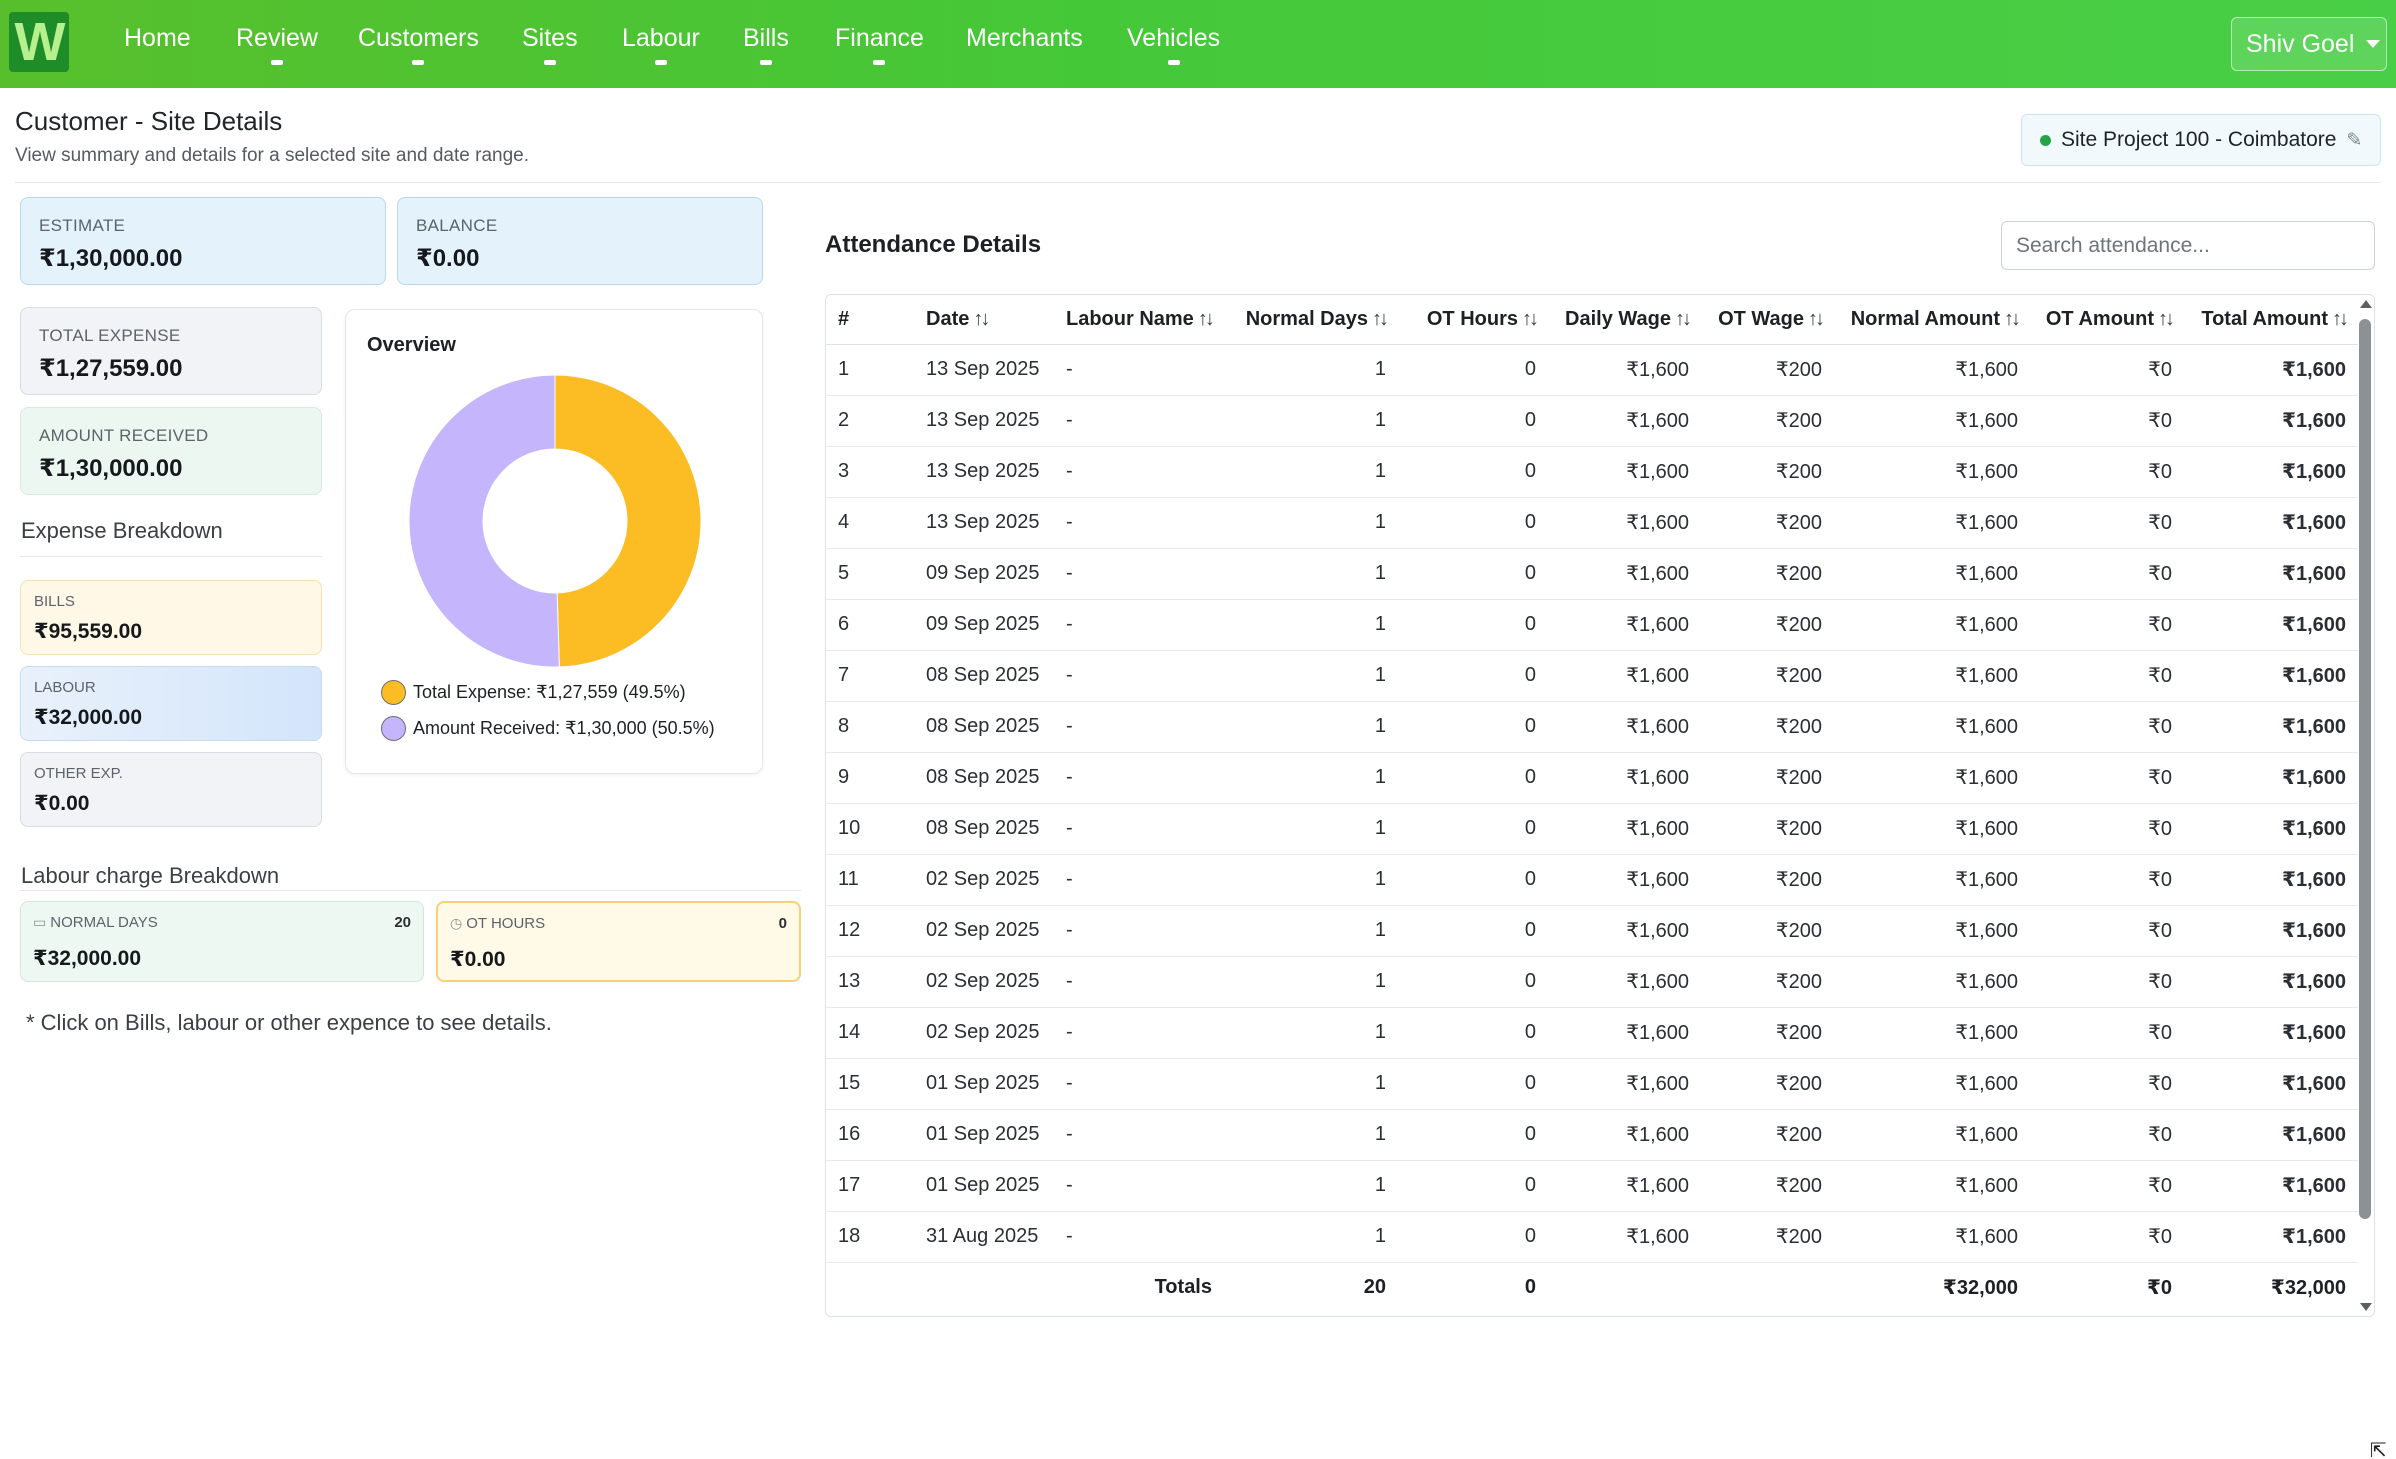 The width and height of the screenshot is (2396, 1459). I want to click on nav-customers: Customers, so click(418, 47).